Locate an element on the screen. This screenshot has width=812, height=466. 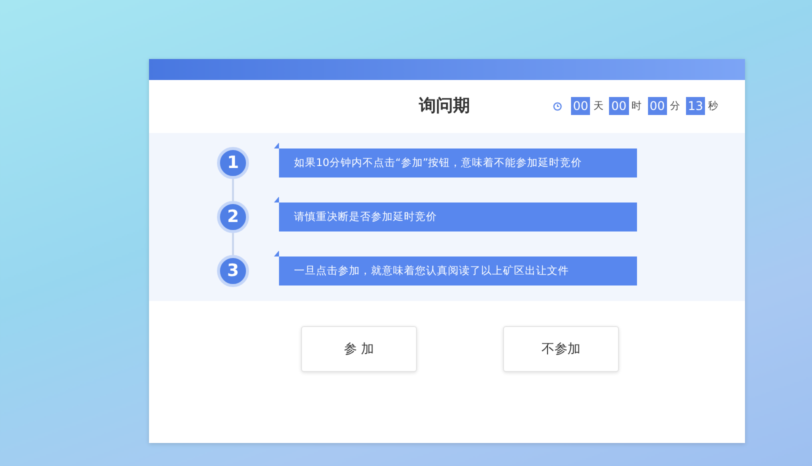
step-banner: 一旦点击参加，就意味着您认真阅读了以上矿区出让文件 is located at coordinates (455, 268).